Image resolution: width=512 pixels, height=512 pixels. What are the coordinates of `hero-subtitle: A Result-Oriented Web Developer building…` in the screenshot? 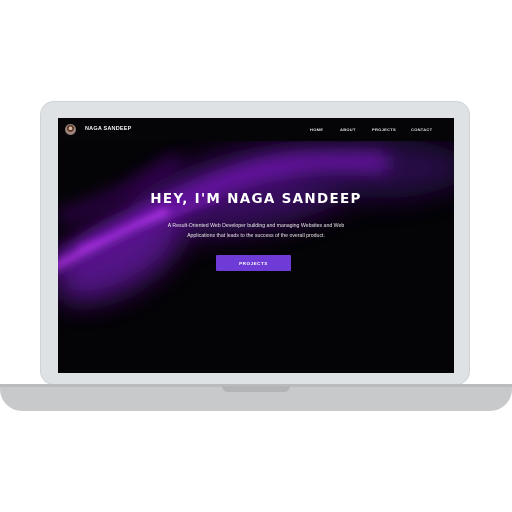 It's located at (256, 231).